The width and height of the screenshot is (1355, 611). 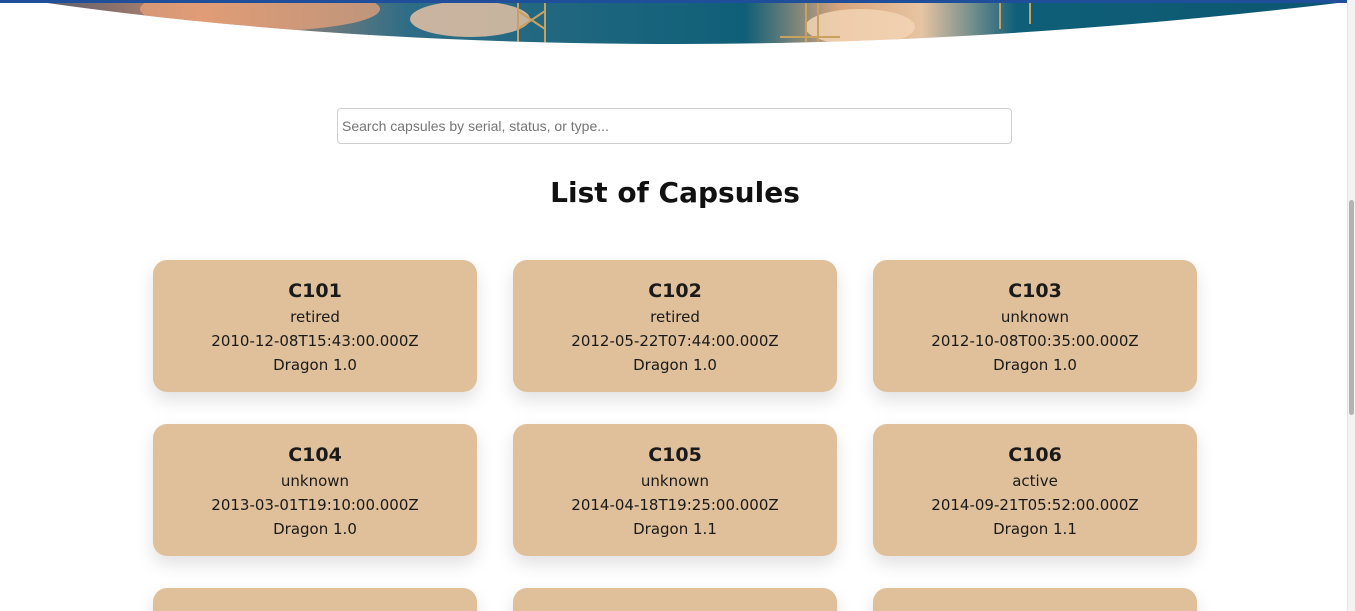 I want to click on capsule-serial: C101, so click(x=315, y=291).